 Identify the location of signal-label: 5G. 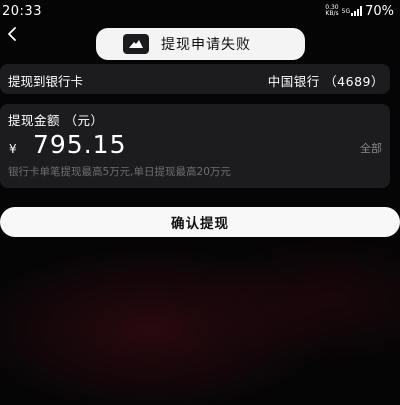
(346, 11).